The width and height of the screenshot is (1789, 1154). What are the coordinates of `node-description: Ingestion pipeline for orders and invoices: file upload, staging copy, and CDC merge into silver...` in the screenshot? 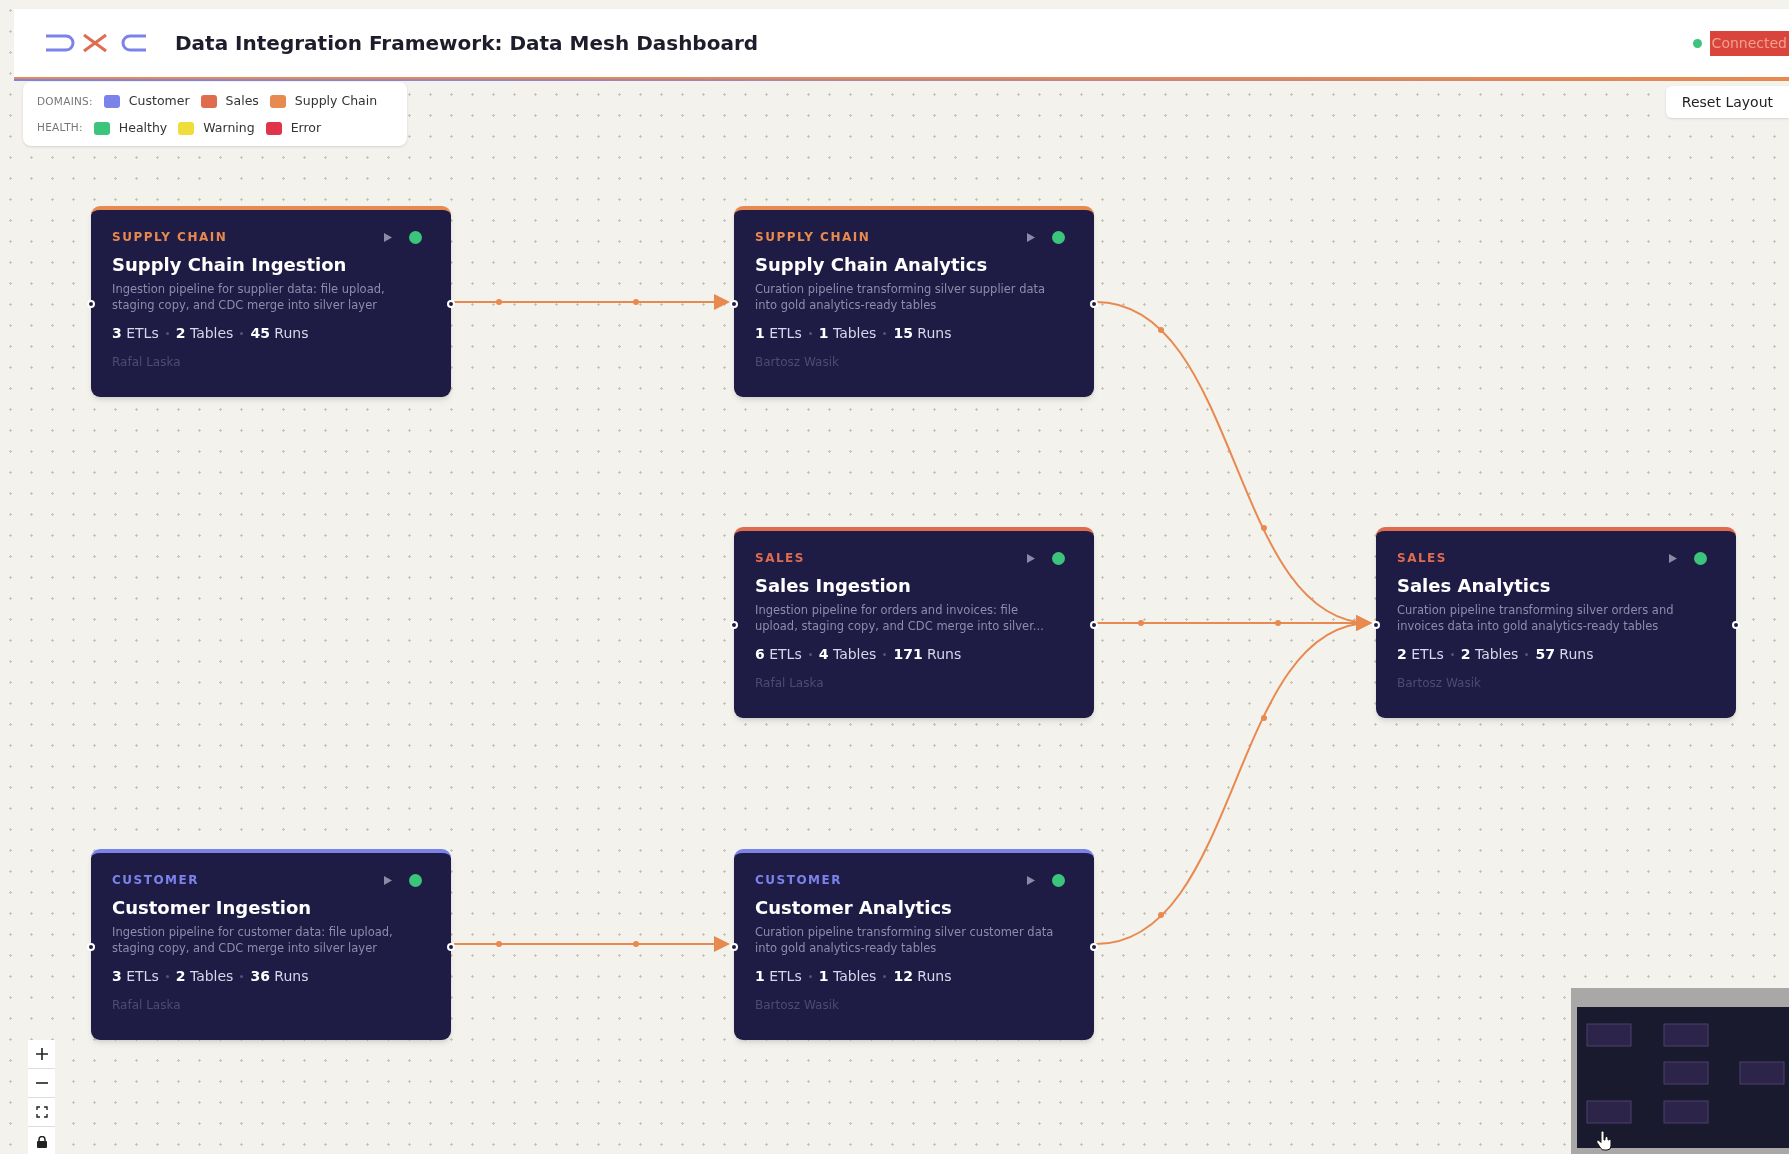 It's located at (900, 618).